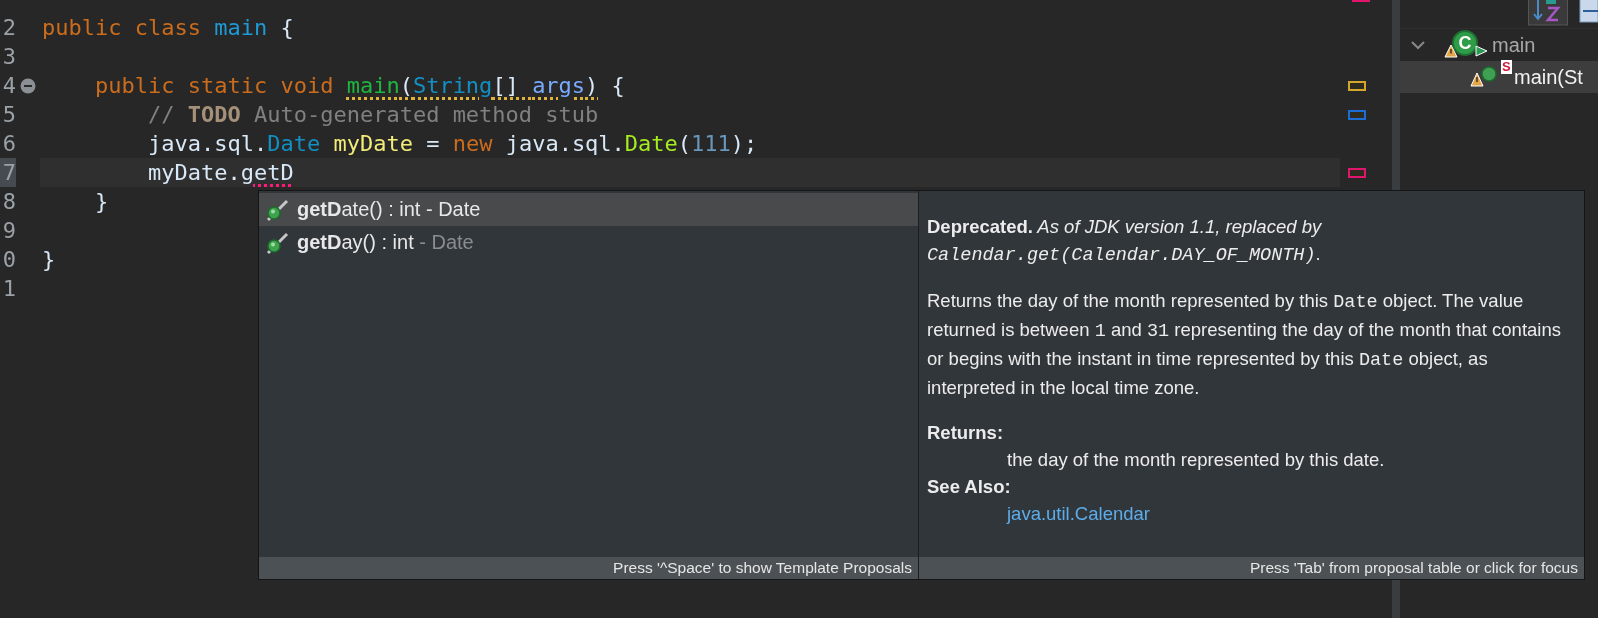 The height and width of the screenshot is (618, 1598). I want to click on line-number: 7, so click(8, 172).